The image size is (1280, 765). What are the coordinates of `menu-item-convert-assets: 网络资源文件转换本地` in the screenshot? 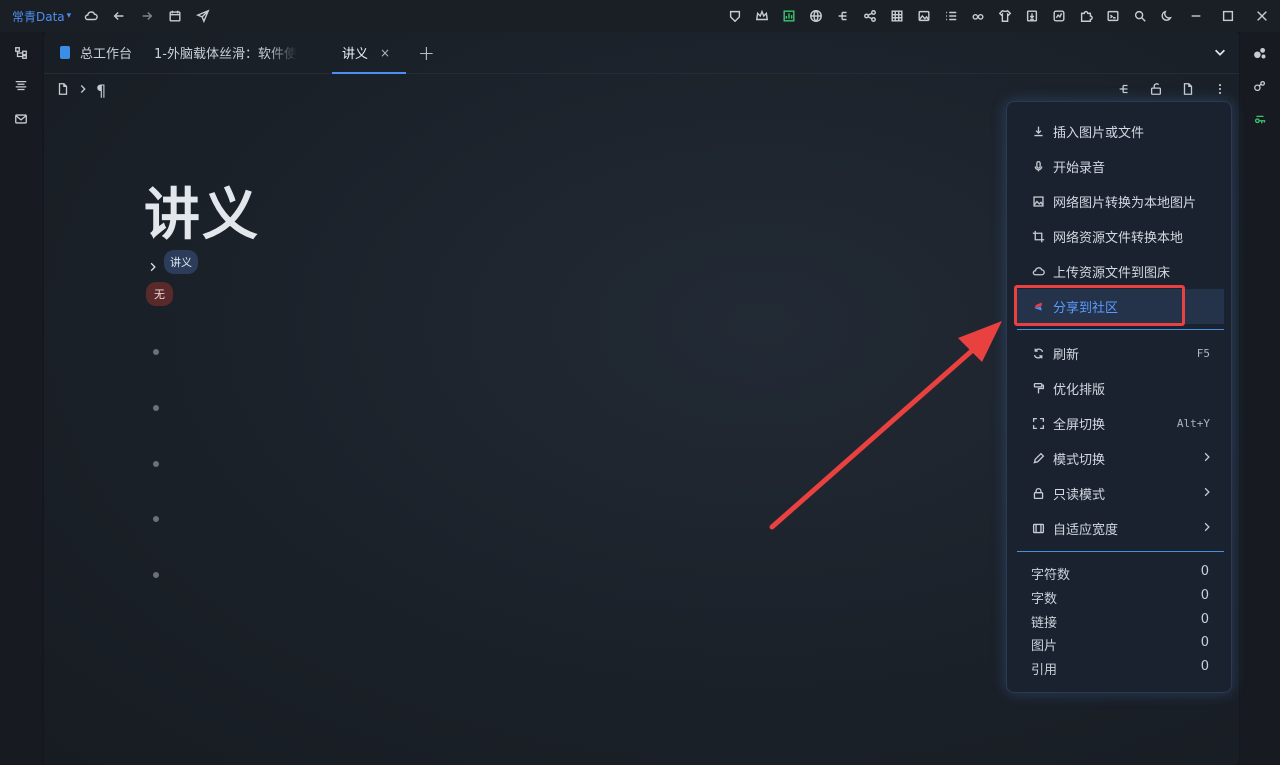 It's located at (1120, 236).